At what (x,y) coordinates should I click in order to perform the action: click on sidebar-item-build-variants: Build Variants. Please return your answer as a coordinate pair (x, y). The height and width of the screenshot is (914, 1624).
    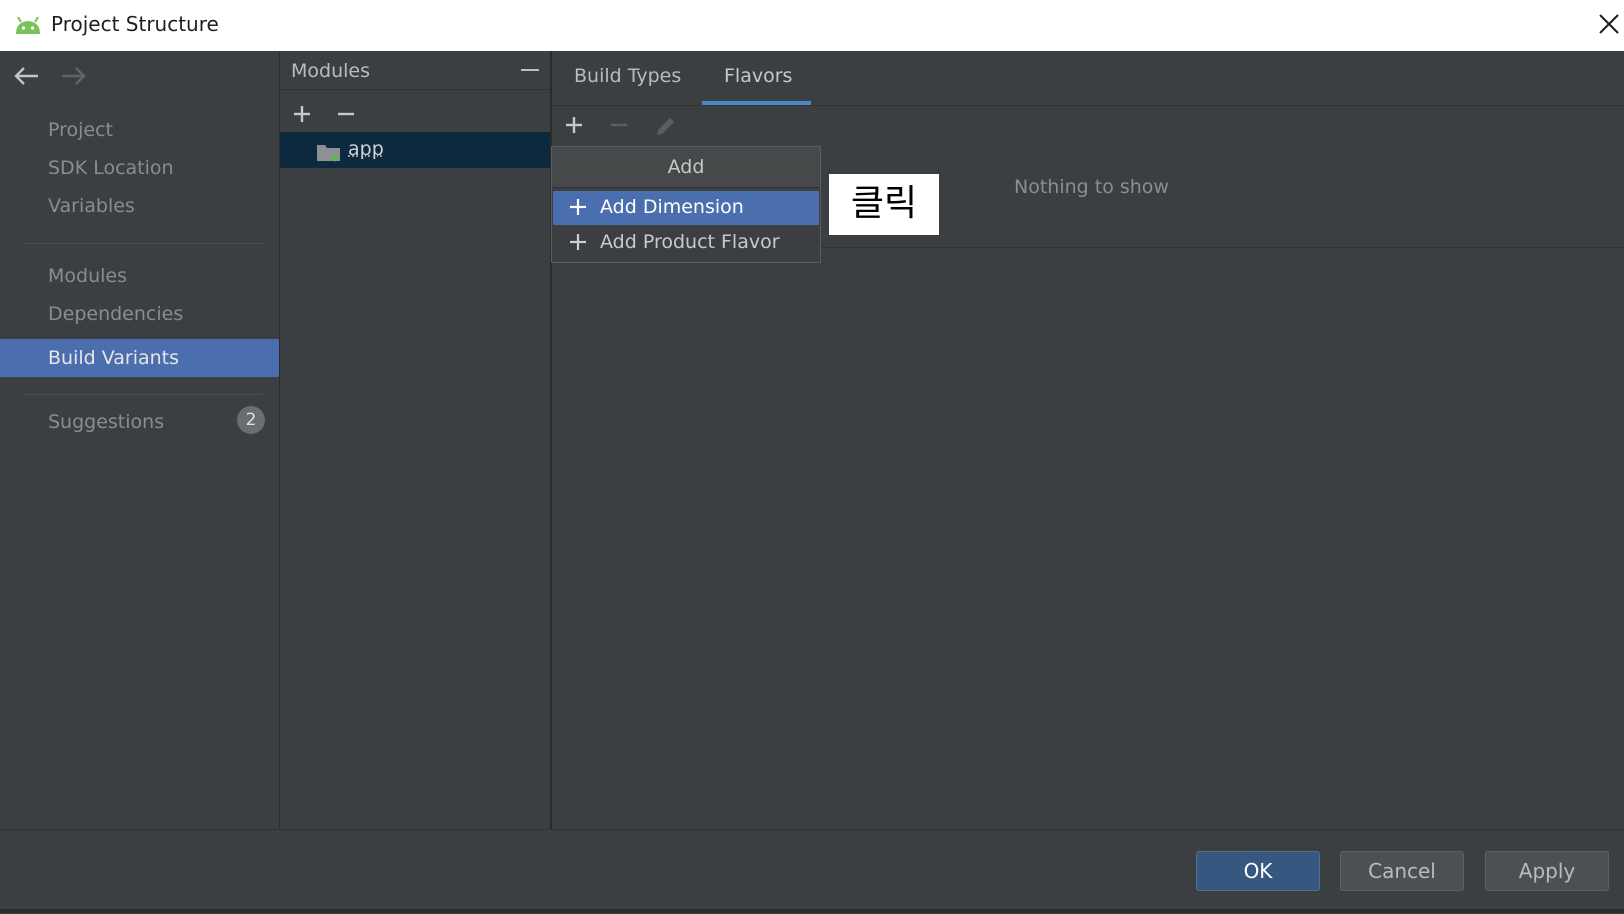
    Looking at the image, I should click on (139, 358).